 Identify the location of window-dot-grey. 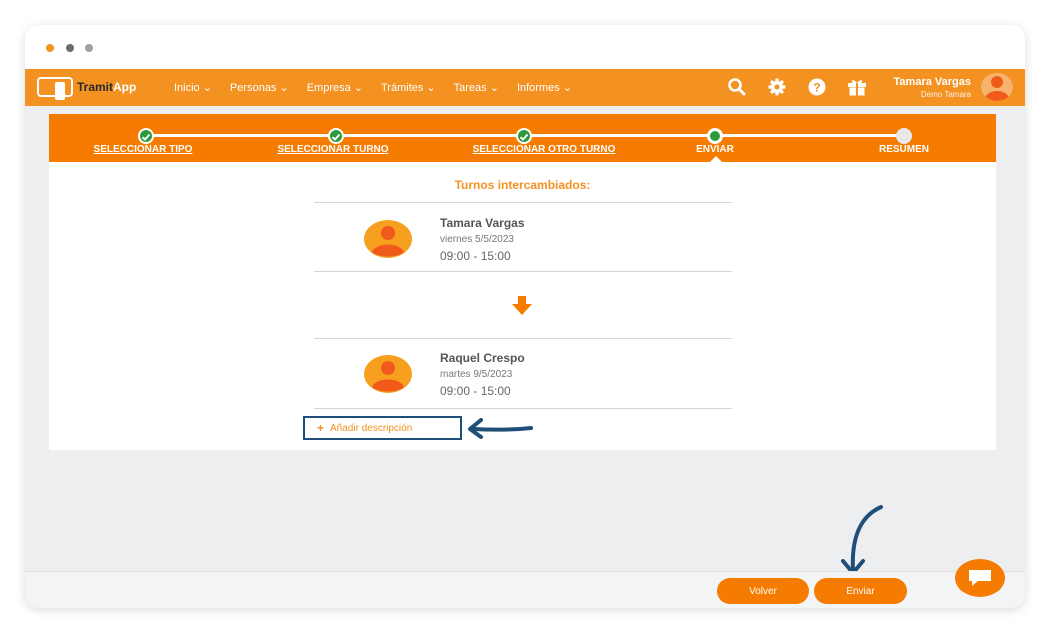
(89, 48).